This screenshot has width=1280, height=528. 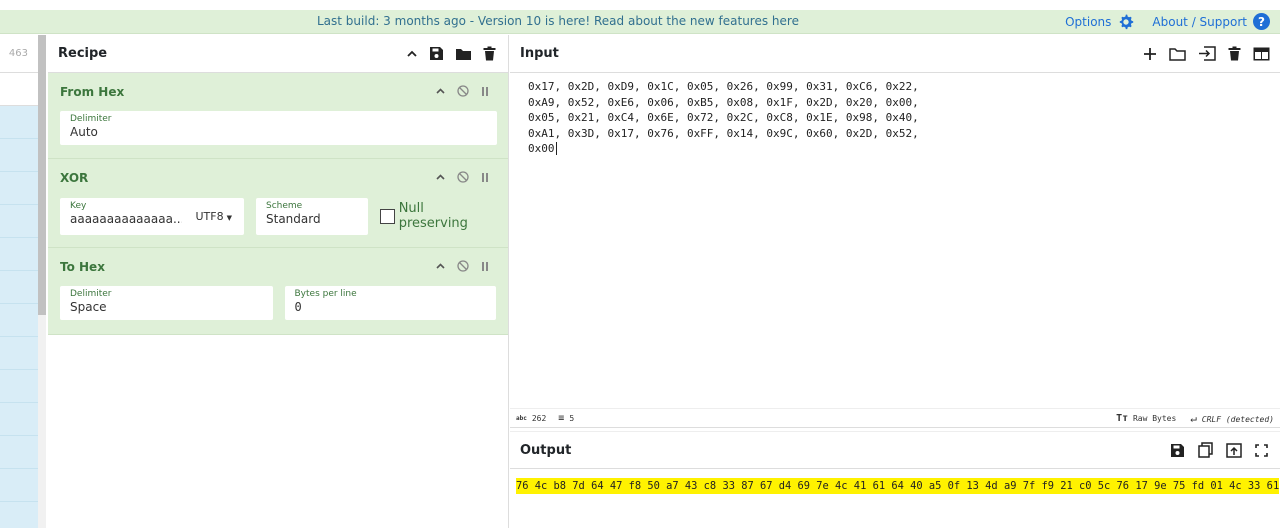 I want to click on open-file-icon, so click(x=1207, y=53).